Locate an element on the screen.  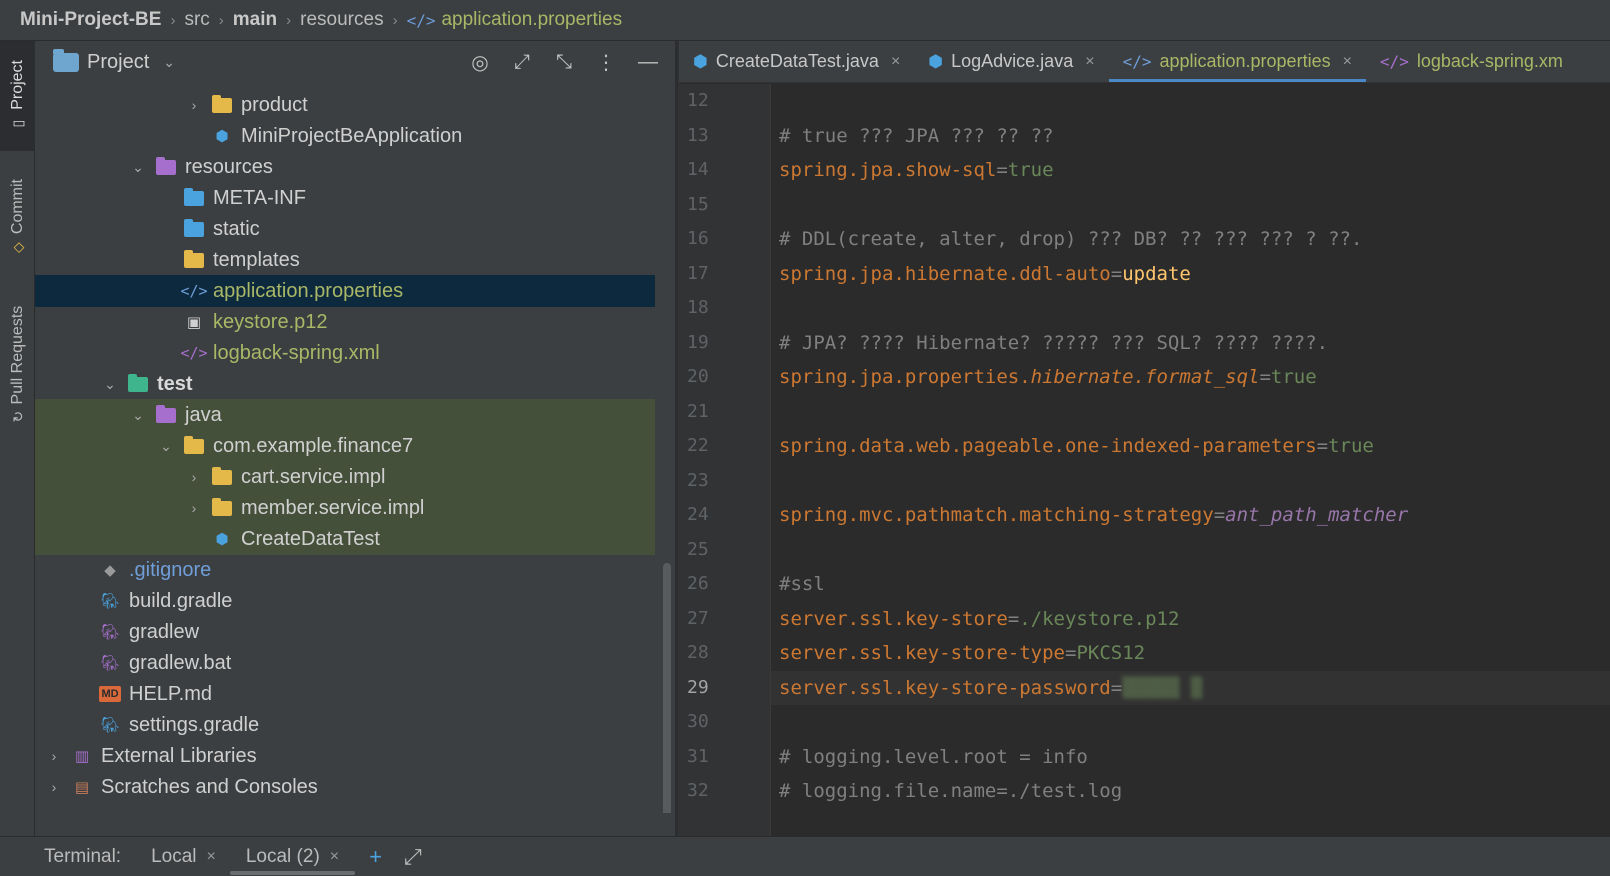
project-tool-button: ▭ Project is located at coordinates (17, 96).